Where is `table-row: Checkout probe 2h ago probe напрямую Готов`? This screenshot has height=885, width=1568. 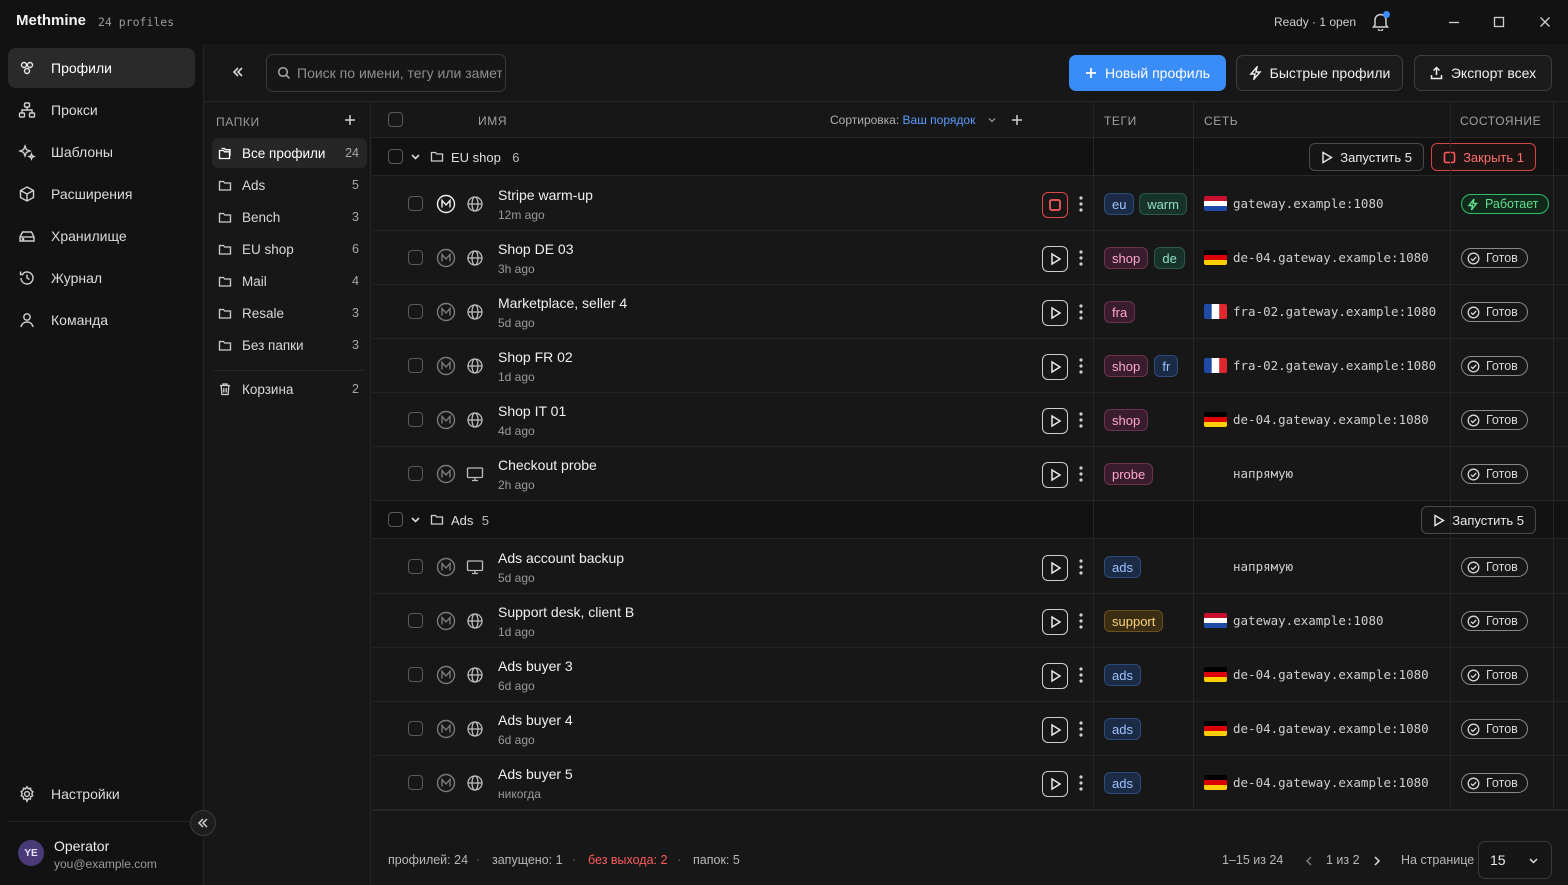 table-row: Checkout probe 2h ago probe напрямую Готов is located at coordinates (970, 474).